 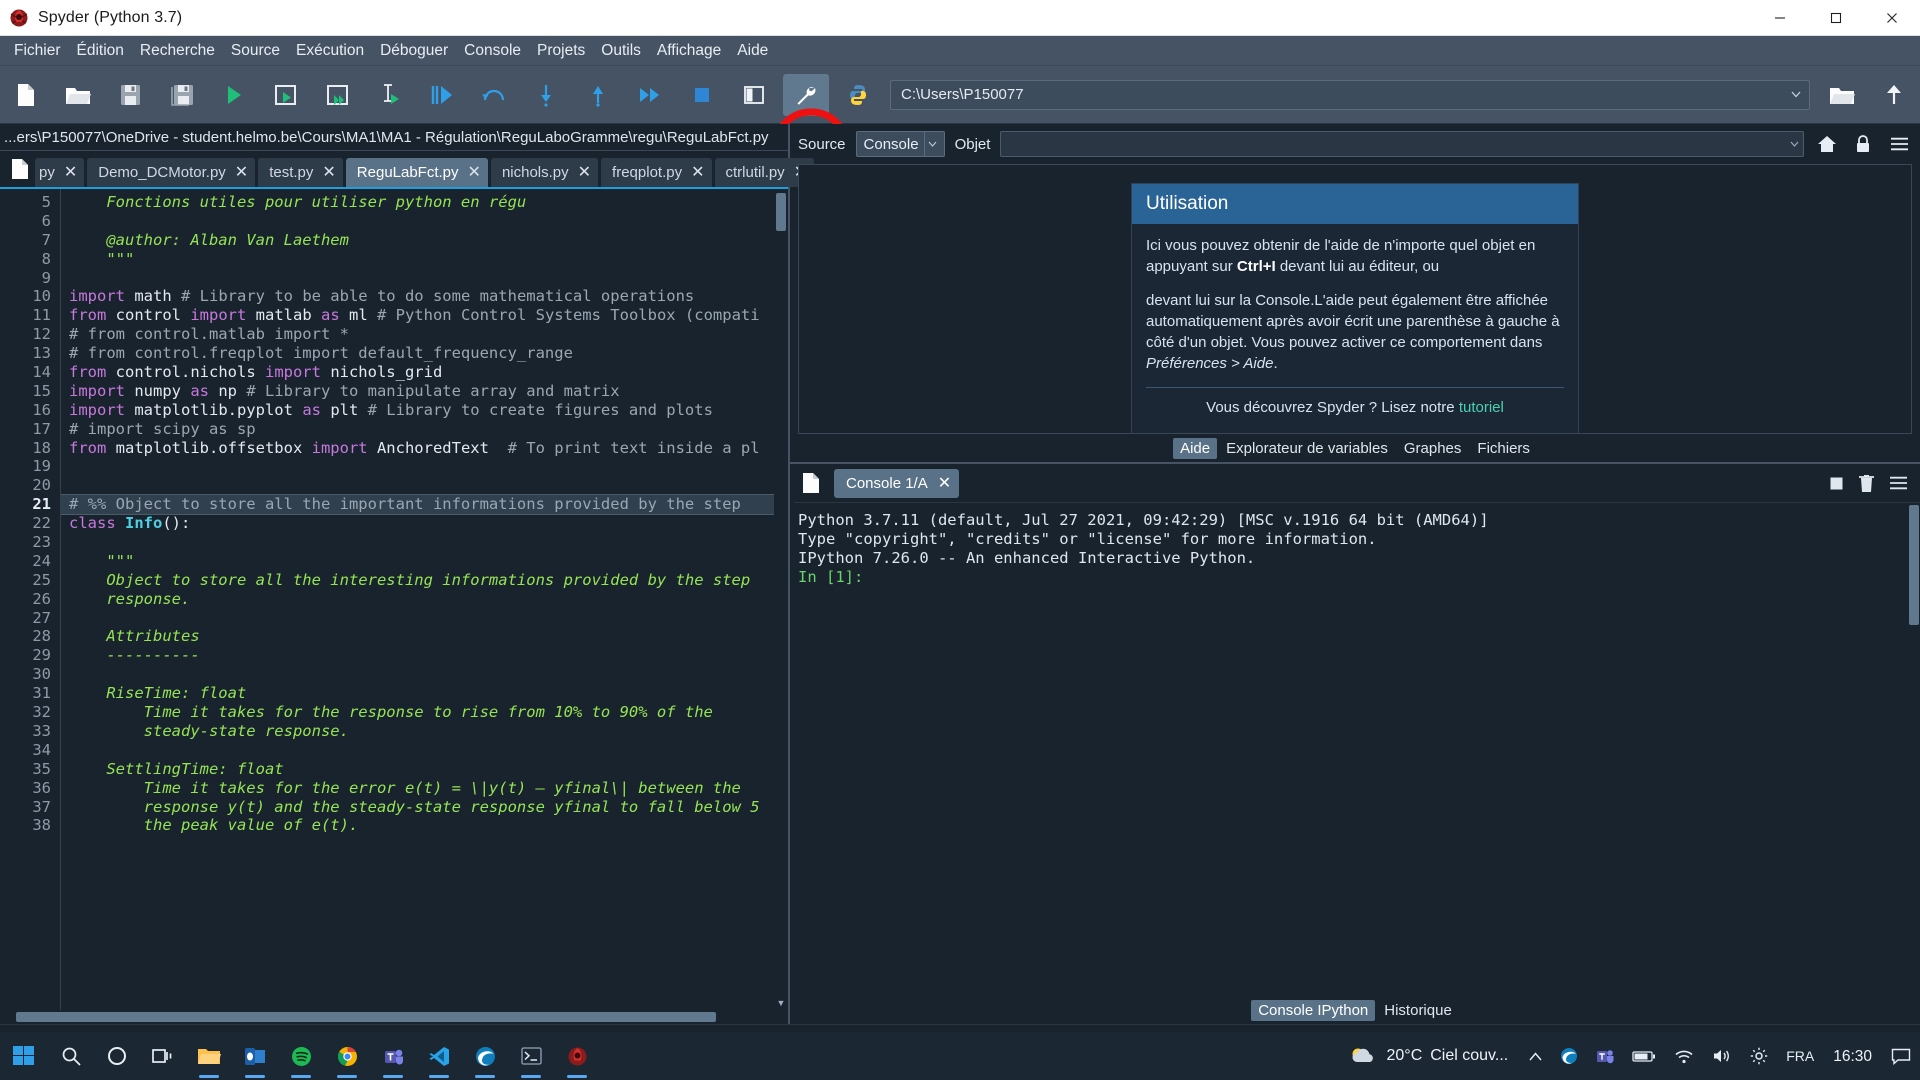 What do you see at coordinates (424, 693) in the screenshot?
I see `code-line: RiseTime: float` at bounding box center [424, 693].